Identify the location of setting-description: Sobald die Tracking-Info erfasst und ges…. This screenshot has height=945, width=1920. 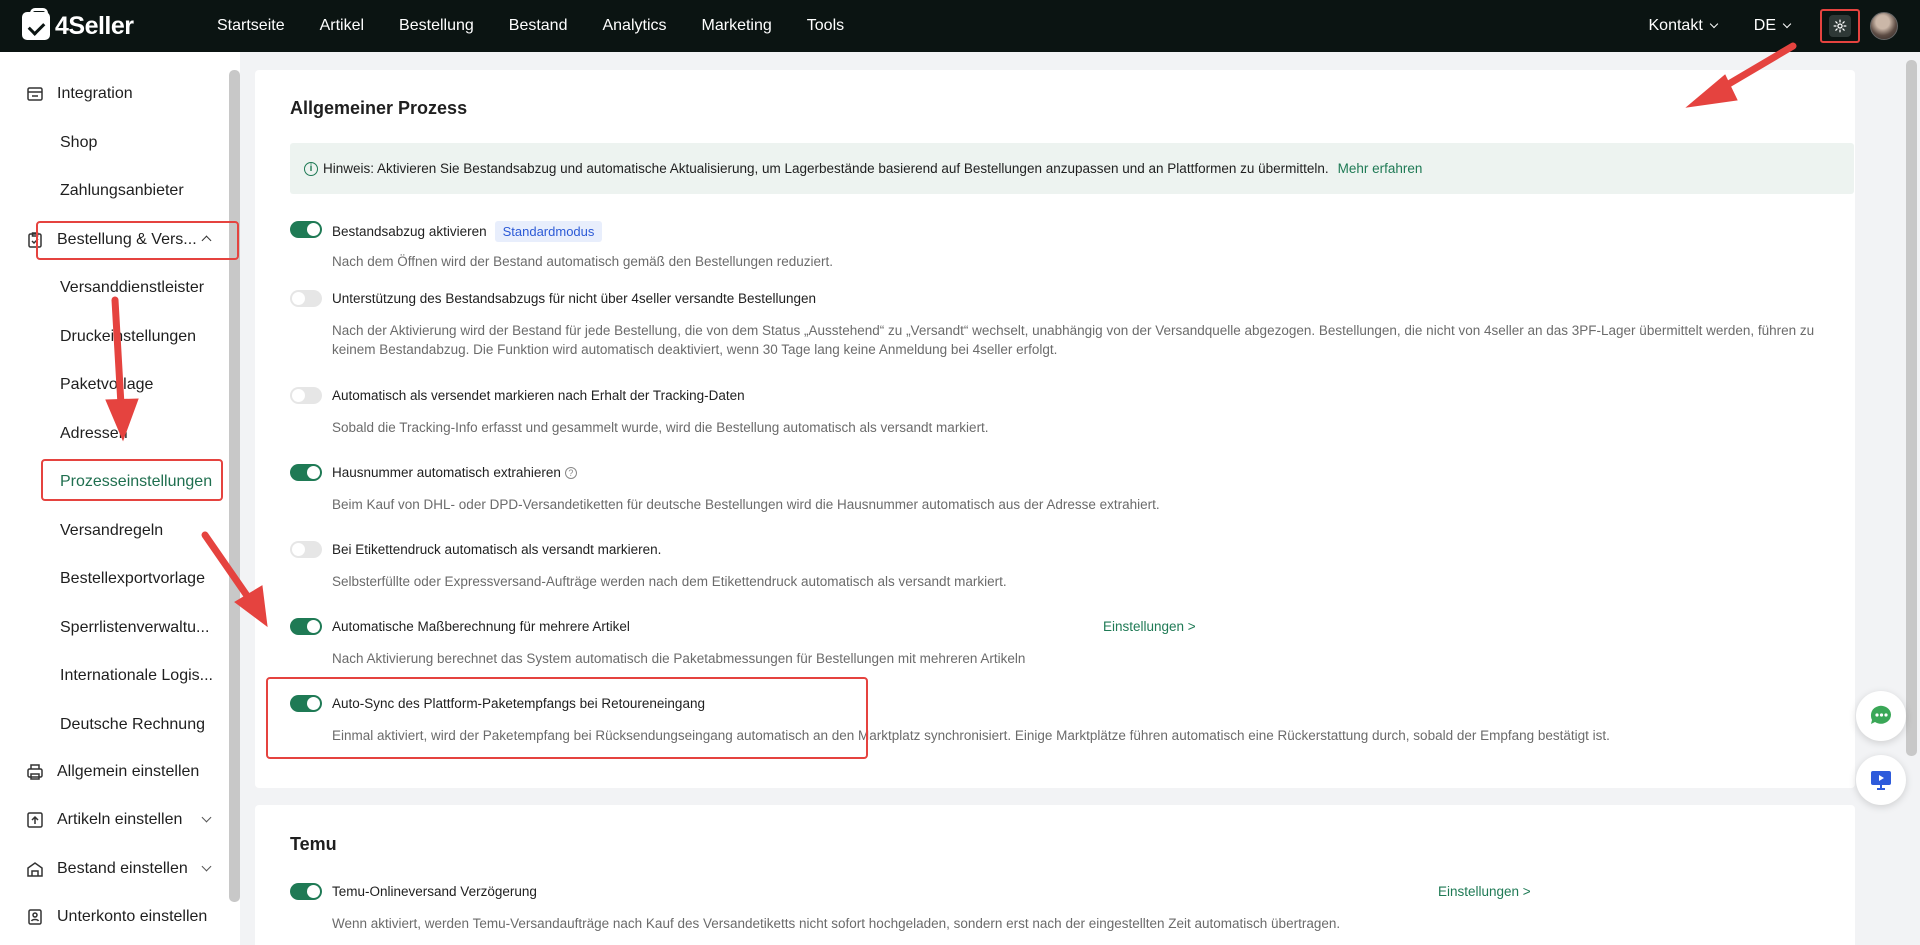
(660, 427).